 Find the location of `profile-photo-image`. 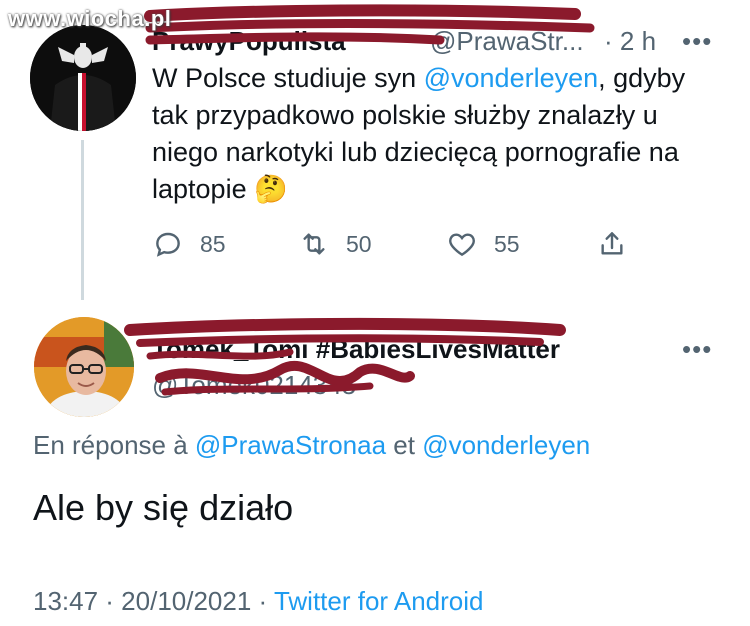

profile-photo-image is located at coordinates (84, 367).